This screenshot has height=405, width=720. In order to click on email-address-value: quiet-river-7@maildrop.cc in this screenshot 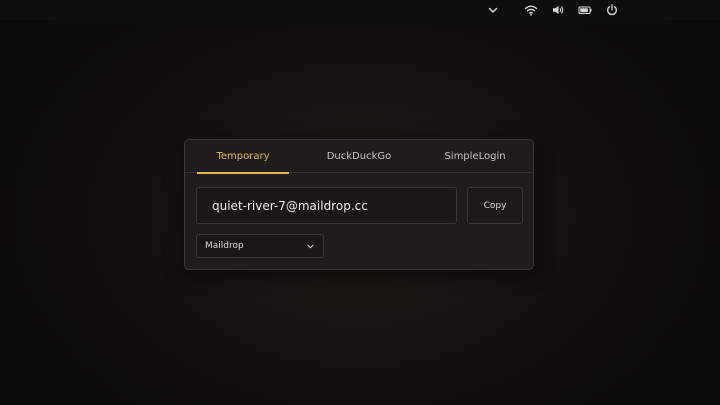, I will do `click(290, 205)`.